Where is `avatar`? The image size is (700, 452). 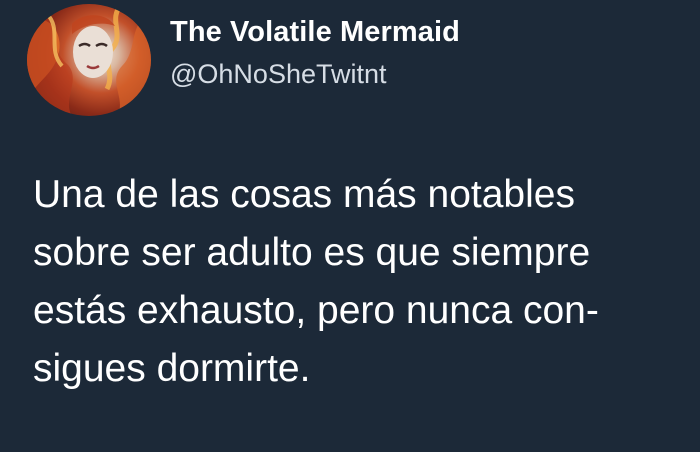
avatar is located at coordinates (89, 60).